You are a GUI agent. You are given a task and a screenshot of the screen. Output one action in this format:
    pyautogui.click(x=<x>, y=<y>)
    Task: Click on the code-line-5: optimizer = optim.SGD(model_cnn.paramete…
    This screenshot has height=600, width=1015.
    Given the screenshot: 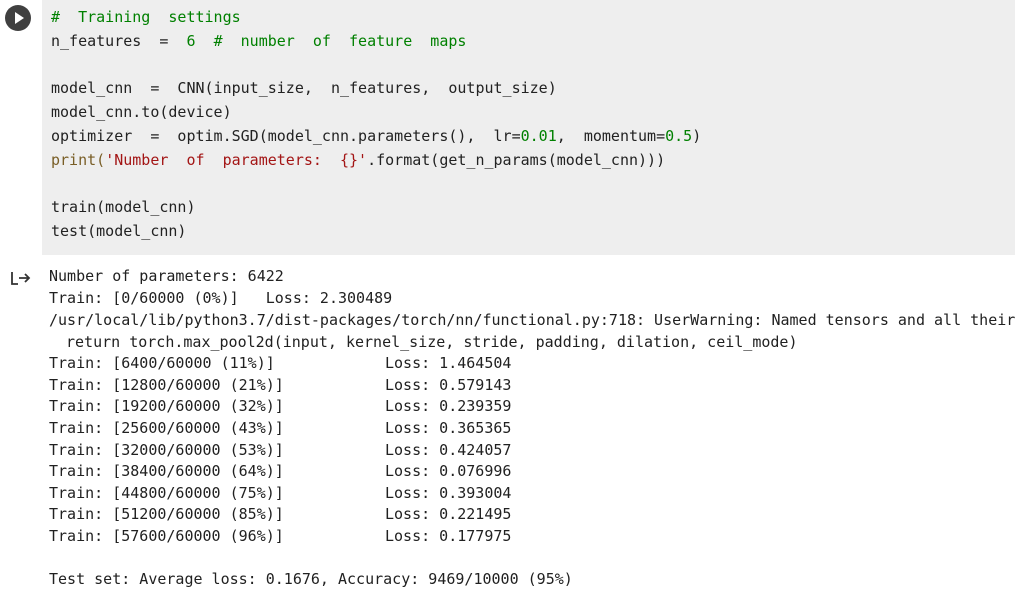 What is the action you would take?
    pyautogui.click(x=376, y=136)
    